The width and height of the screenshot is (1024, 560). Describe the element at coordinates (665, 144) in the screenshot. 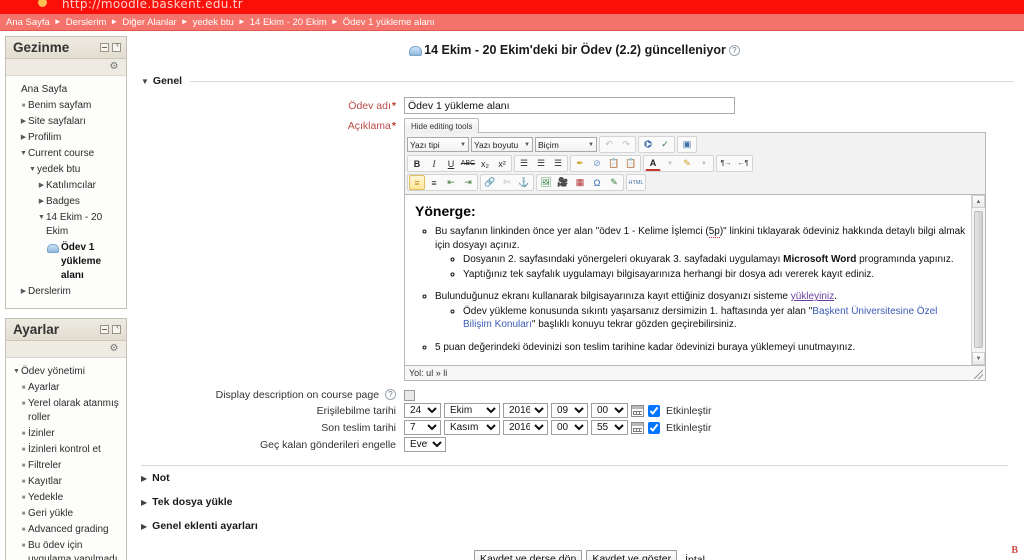

I see `spellcheck-icon: ✓` at that location.